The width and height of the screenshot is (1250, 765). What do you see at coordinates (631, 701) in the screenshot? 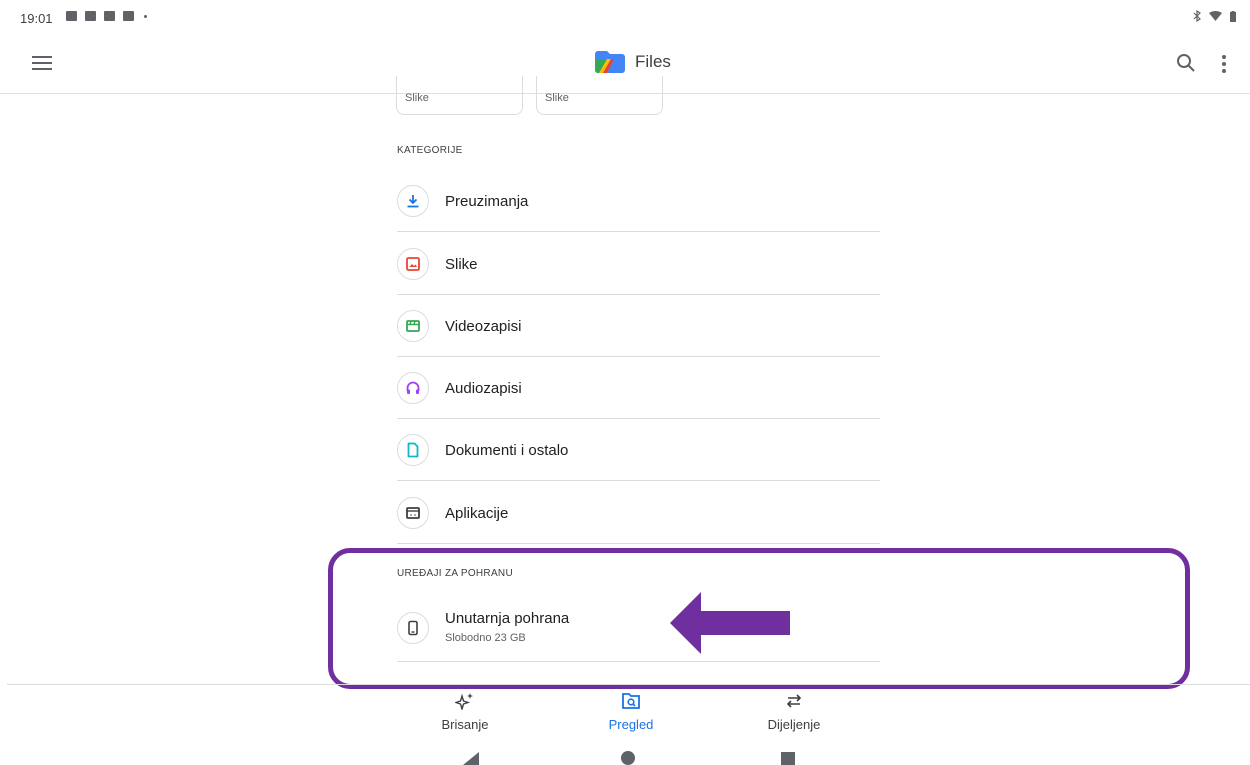
I see `browse-icon` at bounding box center [631, 701].